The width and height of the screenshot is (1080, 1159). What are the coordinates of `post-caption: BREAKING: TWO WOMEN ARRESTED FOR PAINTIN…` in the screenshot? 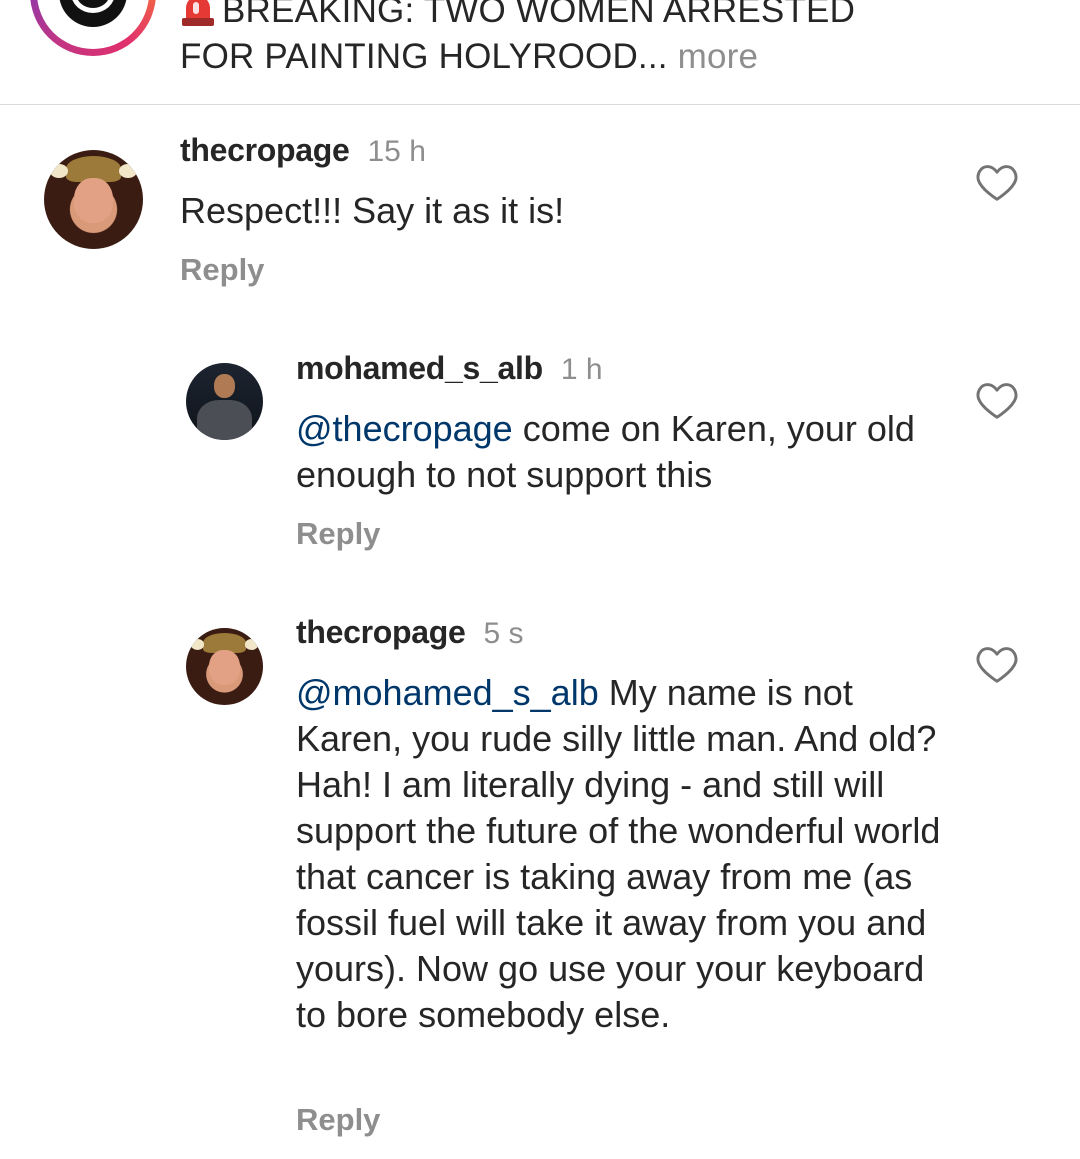 It's located at (560, 40).